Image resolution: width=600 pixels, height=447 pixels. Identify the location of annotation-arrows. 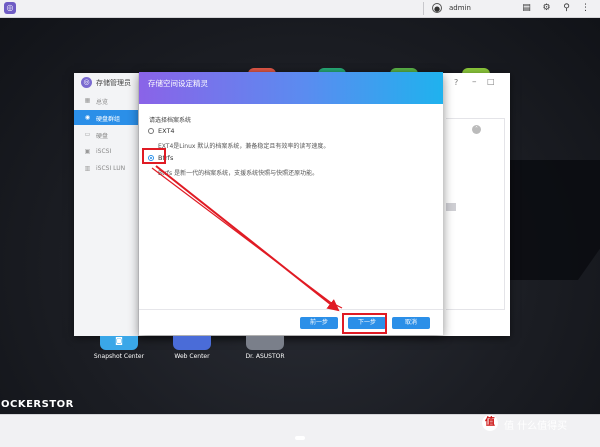
(247, 238).